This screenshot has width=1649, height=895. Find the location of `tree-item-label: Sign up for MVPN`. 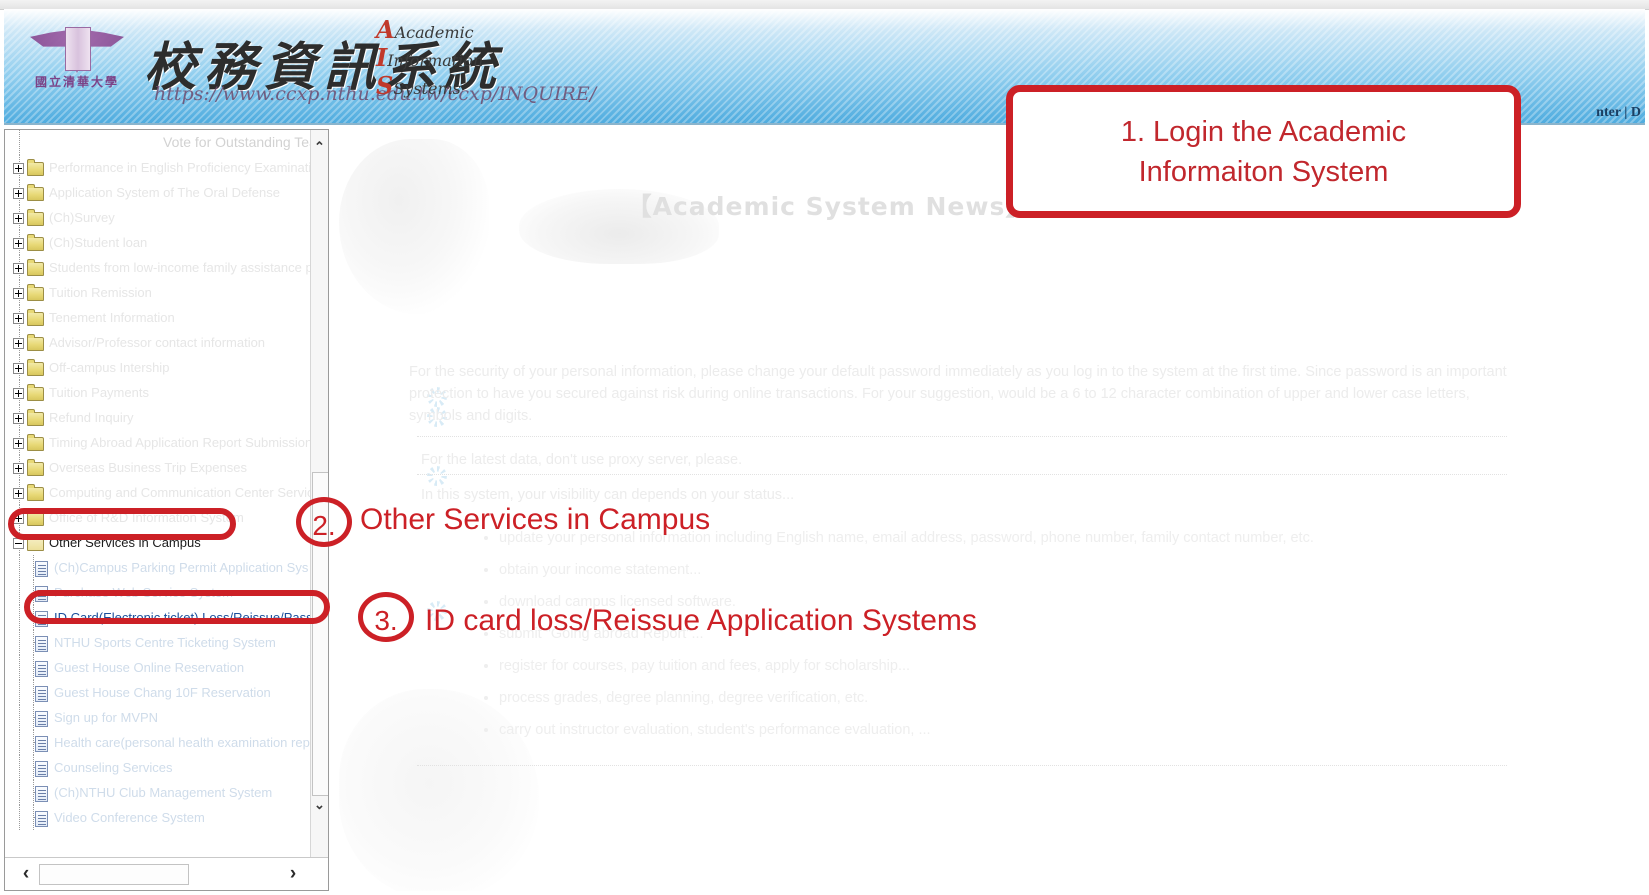

tree-item-label: Sign up for MVPN is located at coordinates (106, 717).